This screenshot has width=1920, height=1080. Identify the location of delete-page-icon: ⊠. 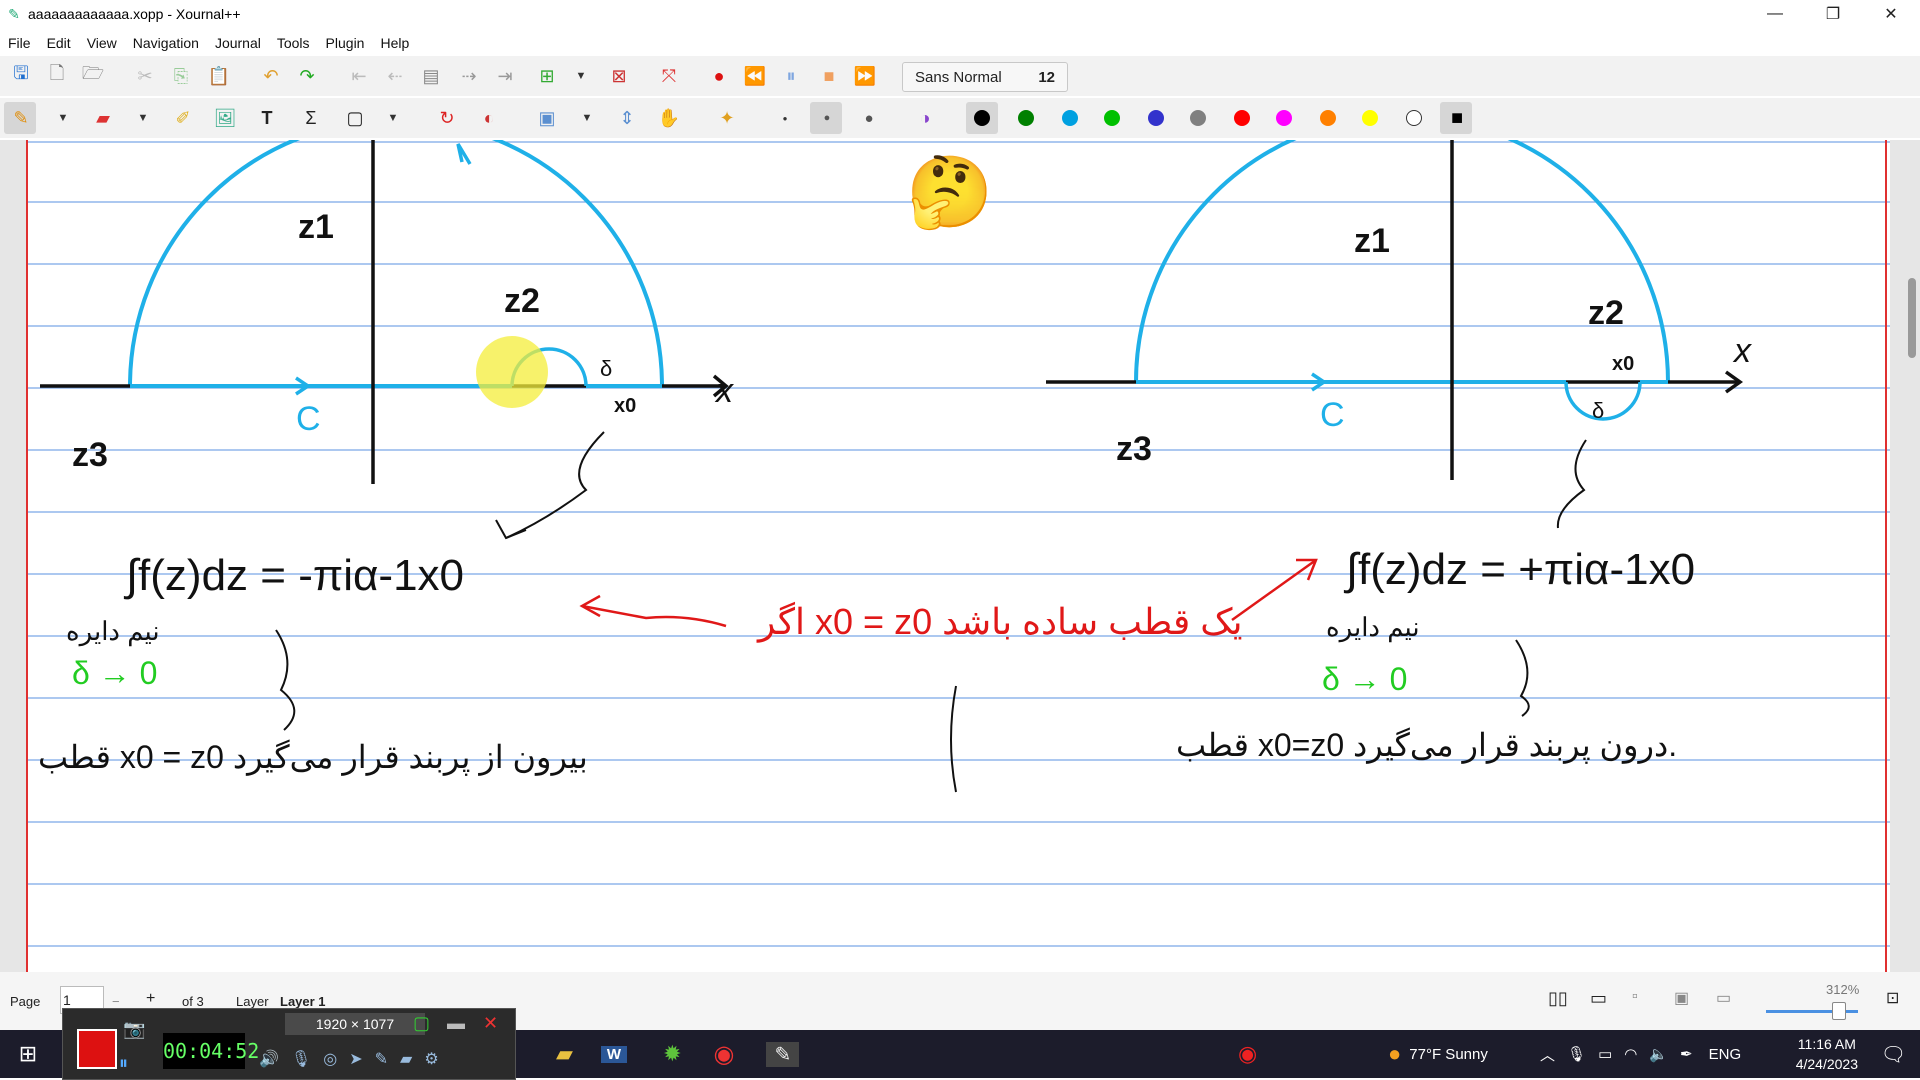
(619, 76).